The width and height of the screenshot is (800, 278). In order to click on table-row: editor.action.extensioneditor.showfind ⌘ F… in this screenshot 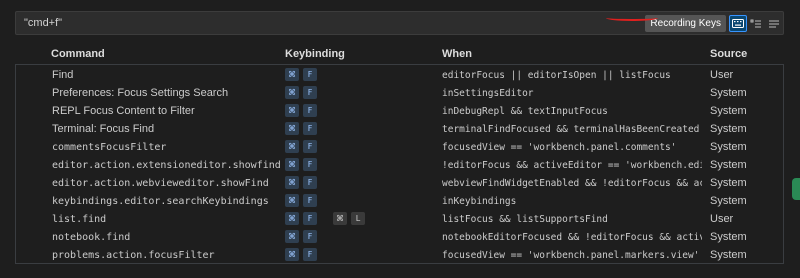, I will do `click(399, 165)`.